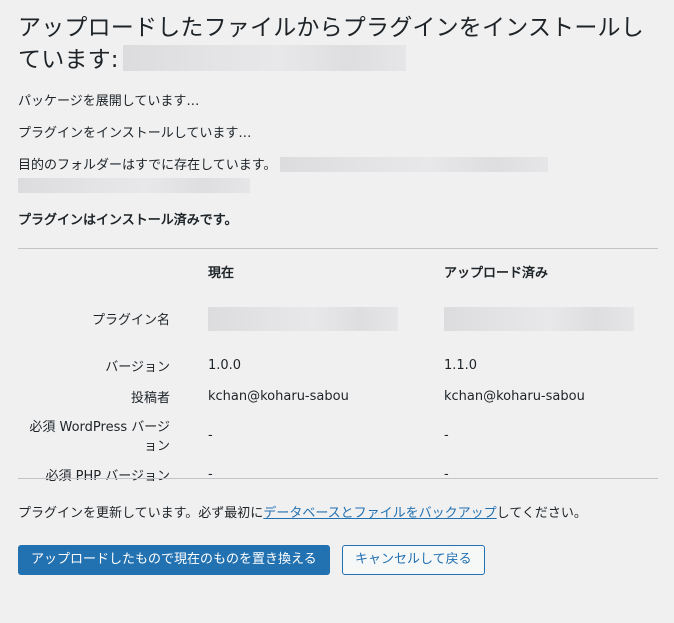 The height and width of the screenshot is (623, 674). Describe the element at coordinates (134, 185) in the screenshot. I see `redacted-folder-path-cont` at that location.